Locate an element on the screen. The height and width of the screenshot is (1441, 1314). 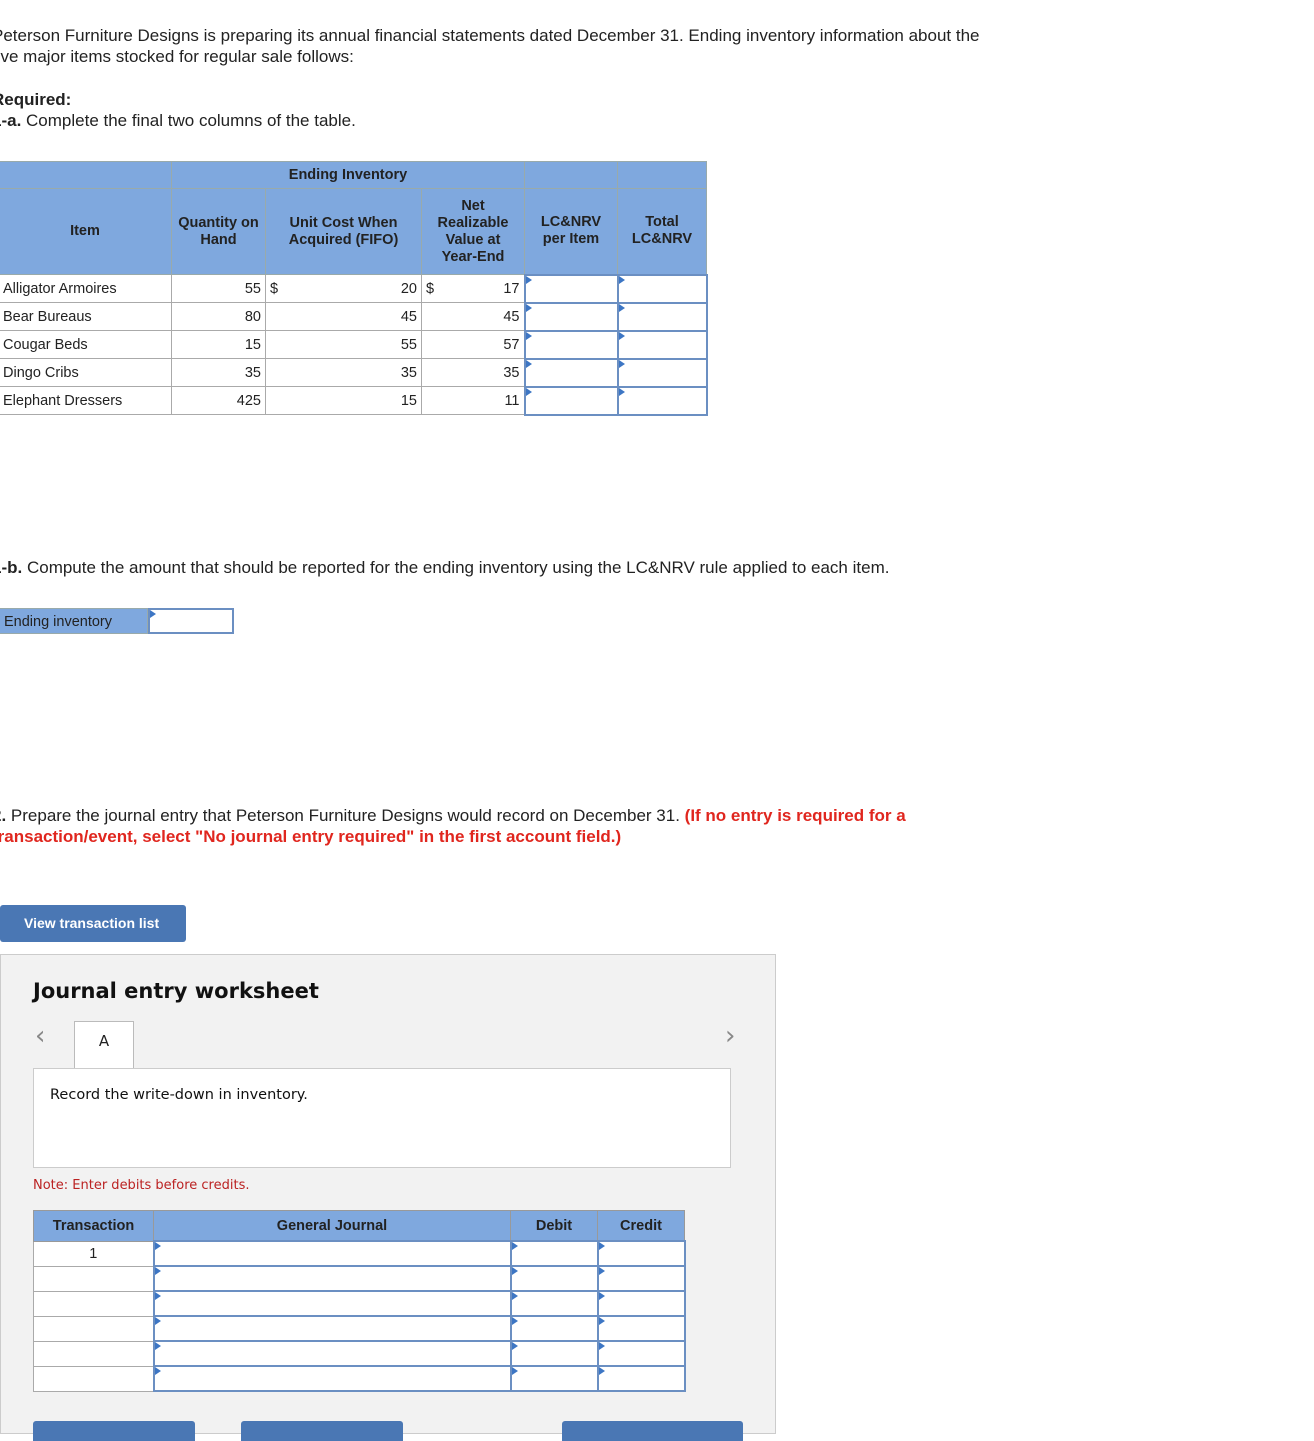
item-name: Cougar Beds is located at coordinates (86, 344).